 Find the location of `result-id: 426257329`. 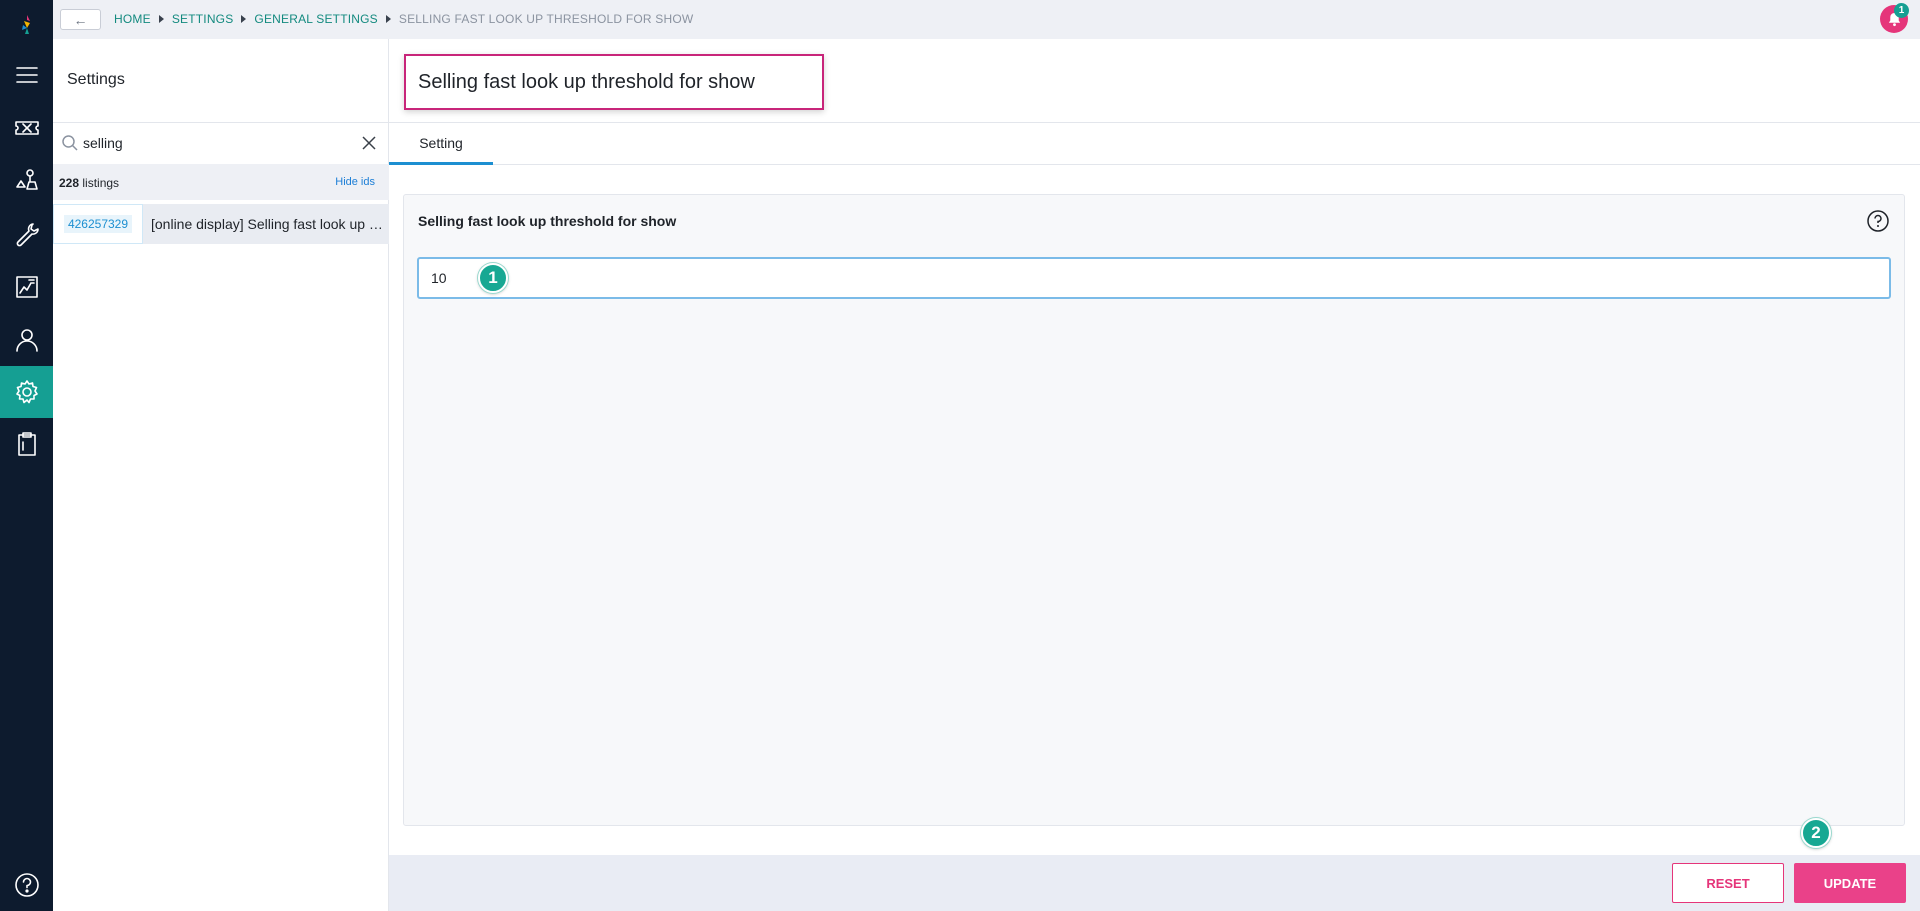

result-id: 426257329 is located at coordinates (98, 224).